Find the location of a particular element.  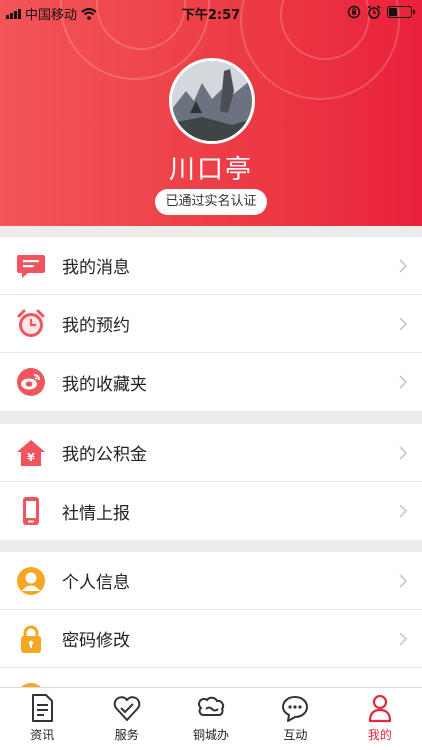

housing-fund-icon: ¥ is located at coordinates (31, 453).